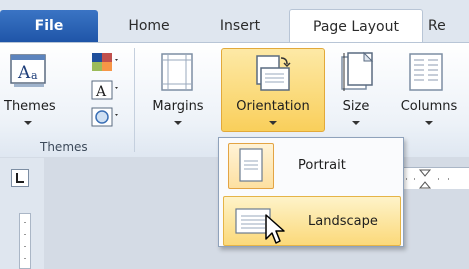 Image resolution: width=469 pixels, height=269 pixels. Describe the element at coordinates (448, 26) in the screenshot. I see `tab-references: Re` at that location.